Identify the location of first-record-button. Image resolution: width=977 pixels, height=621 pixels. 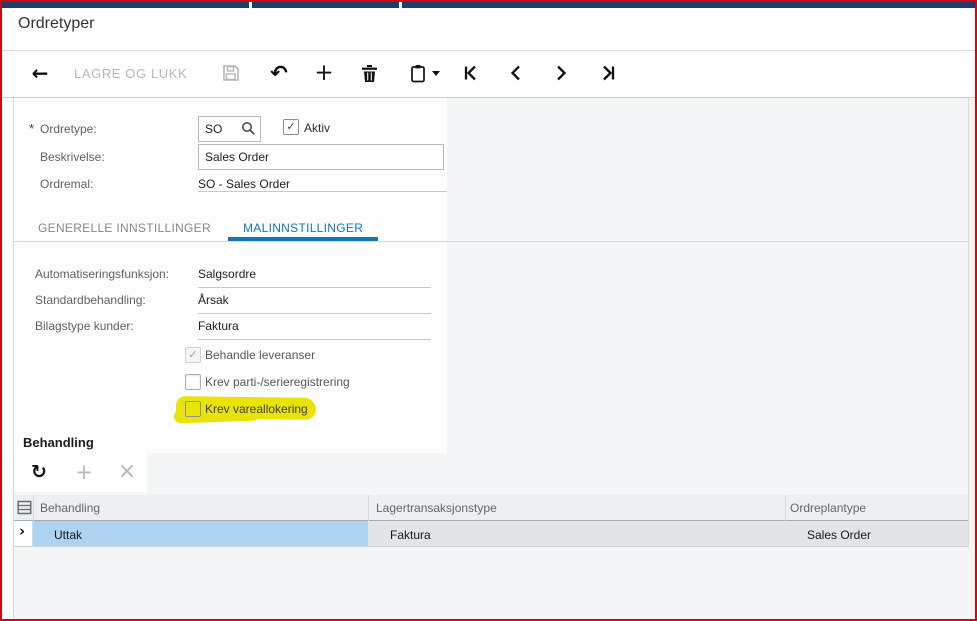
(471, 73).